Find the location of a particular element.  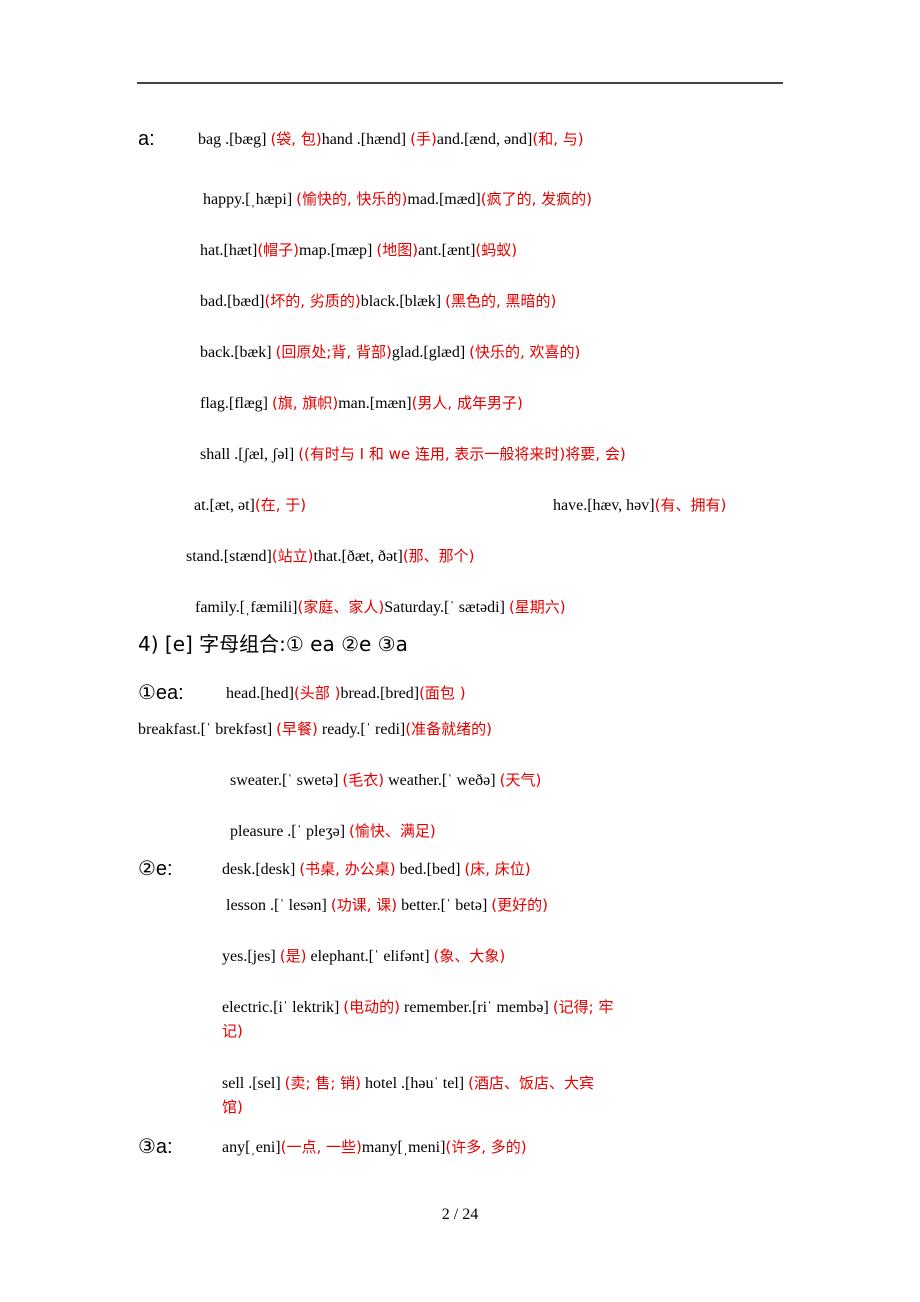

vocab-line: flag.[flæg] (旗, 旗帜)man.[mæn](男人, 成年男子) is located at coordinates (361, 403).